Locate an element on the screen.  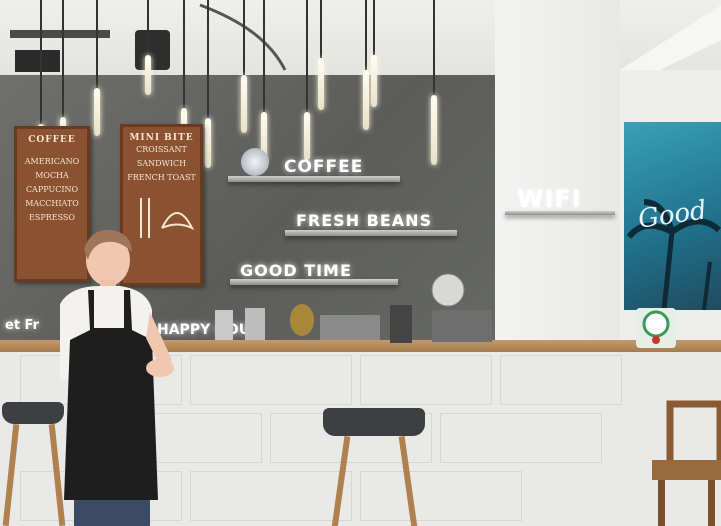
menu-item: CROISSANT is located at coordinates (161, 149).